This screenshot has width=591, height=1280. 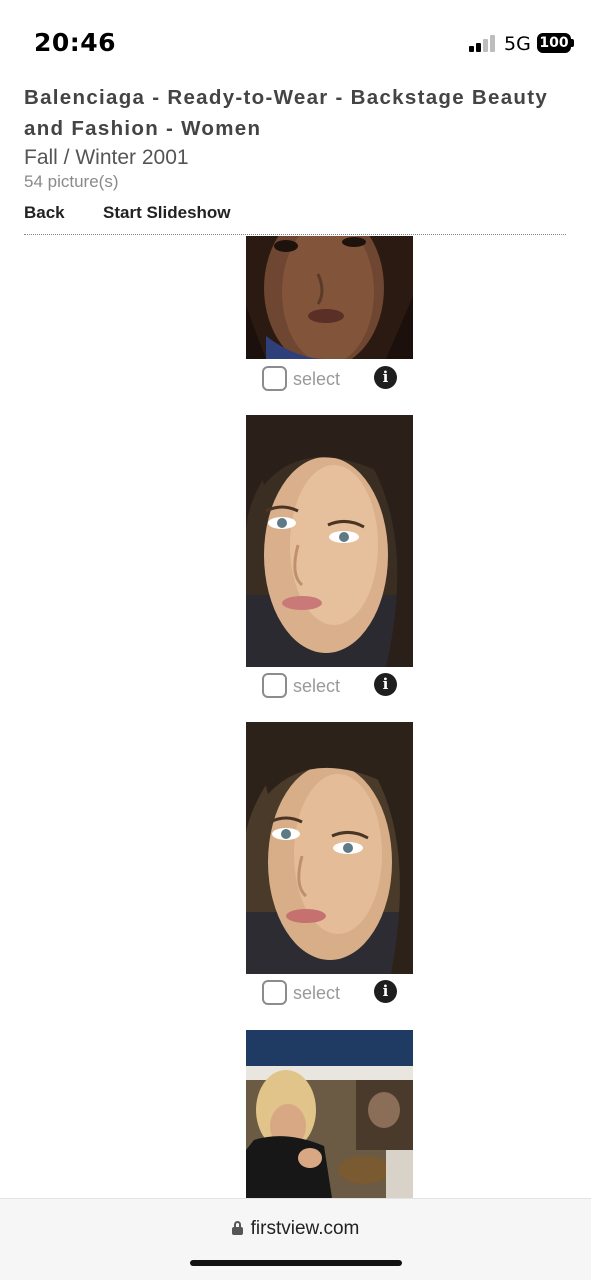 I want to click on battery-icon: 100, so click(x=554, y=43).